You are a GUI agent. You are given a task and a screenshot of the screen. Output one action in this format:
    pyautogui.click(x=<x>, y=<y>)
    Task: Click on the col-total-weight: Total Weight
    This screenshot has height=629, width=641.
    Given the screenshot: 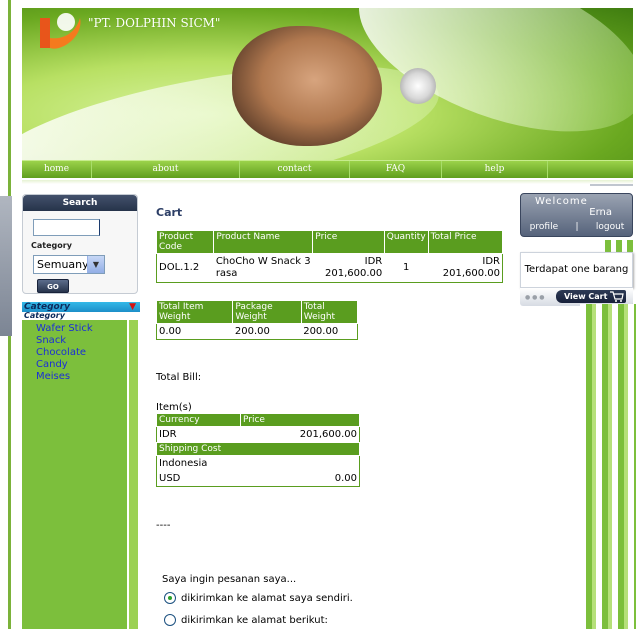 What is the action you would take?
    pyautogui.click(x=329, y=312)
    